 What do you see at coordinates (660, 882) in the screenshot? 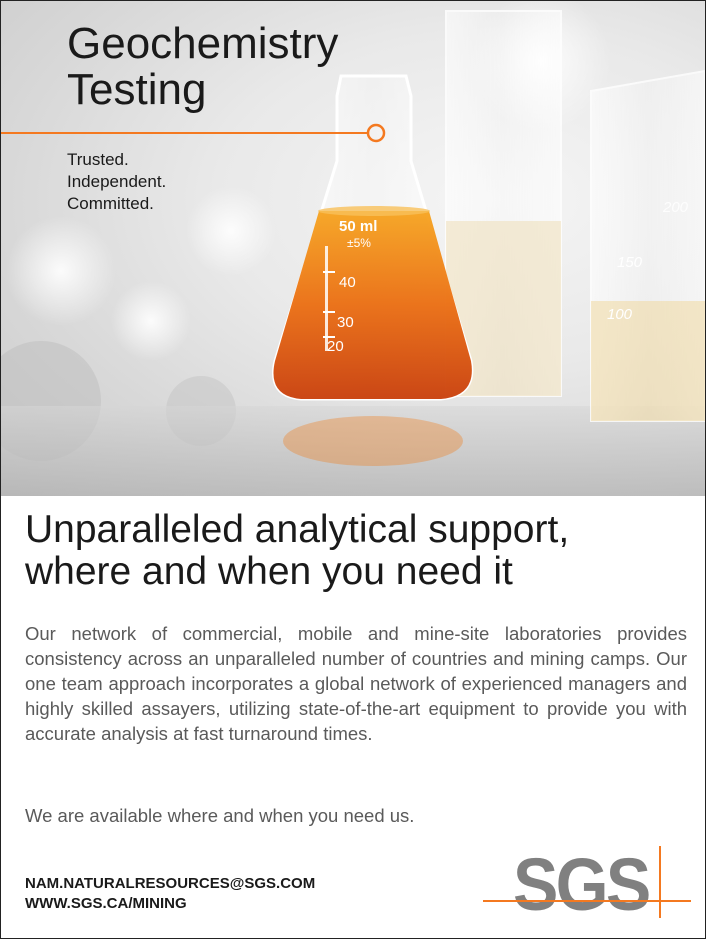
I see `logo-orange-vertical-line` at bounding box center [660, 882].